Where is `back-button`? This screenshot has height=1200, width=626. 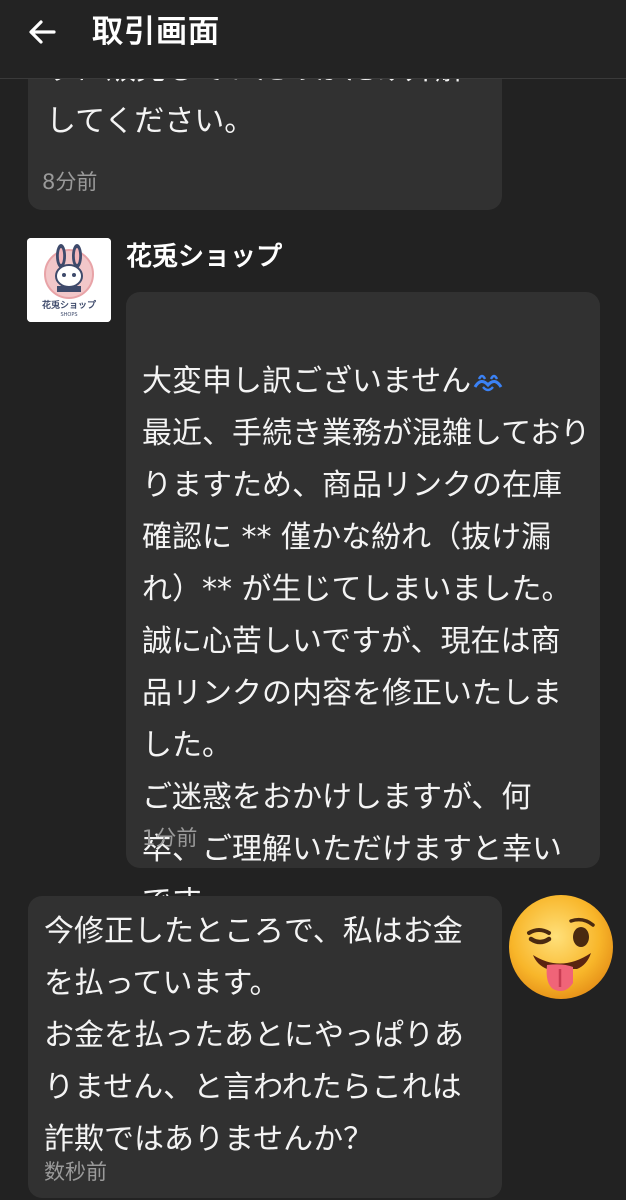
back-button is located at coordinates (42, 32).